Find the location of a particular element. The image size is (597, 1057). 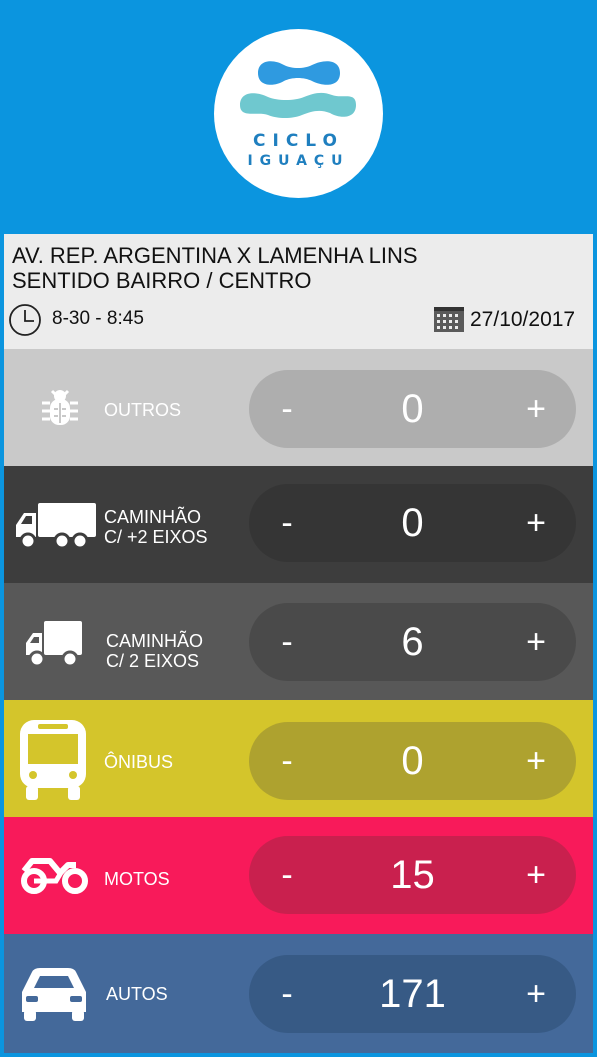

counter-label-line2: C/ 2 EIXOS is located at coordinates (153, 661).